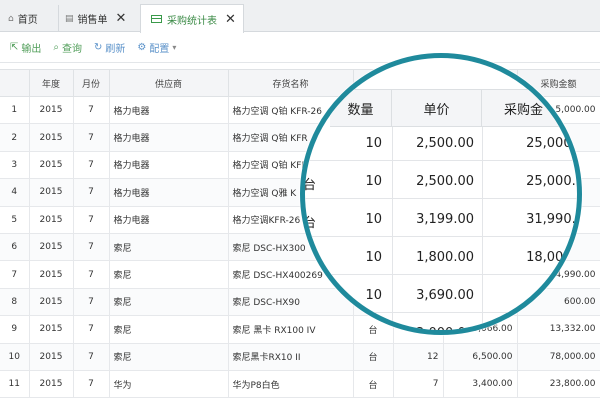 This screenshot has width=600, height=400. What do you see at coordinates (67, 47) in the screenshot?
I see `query-button: ⌕ 查询` at bounding box center [67, 47].